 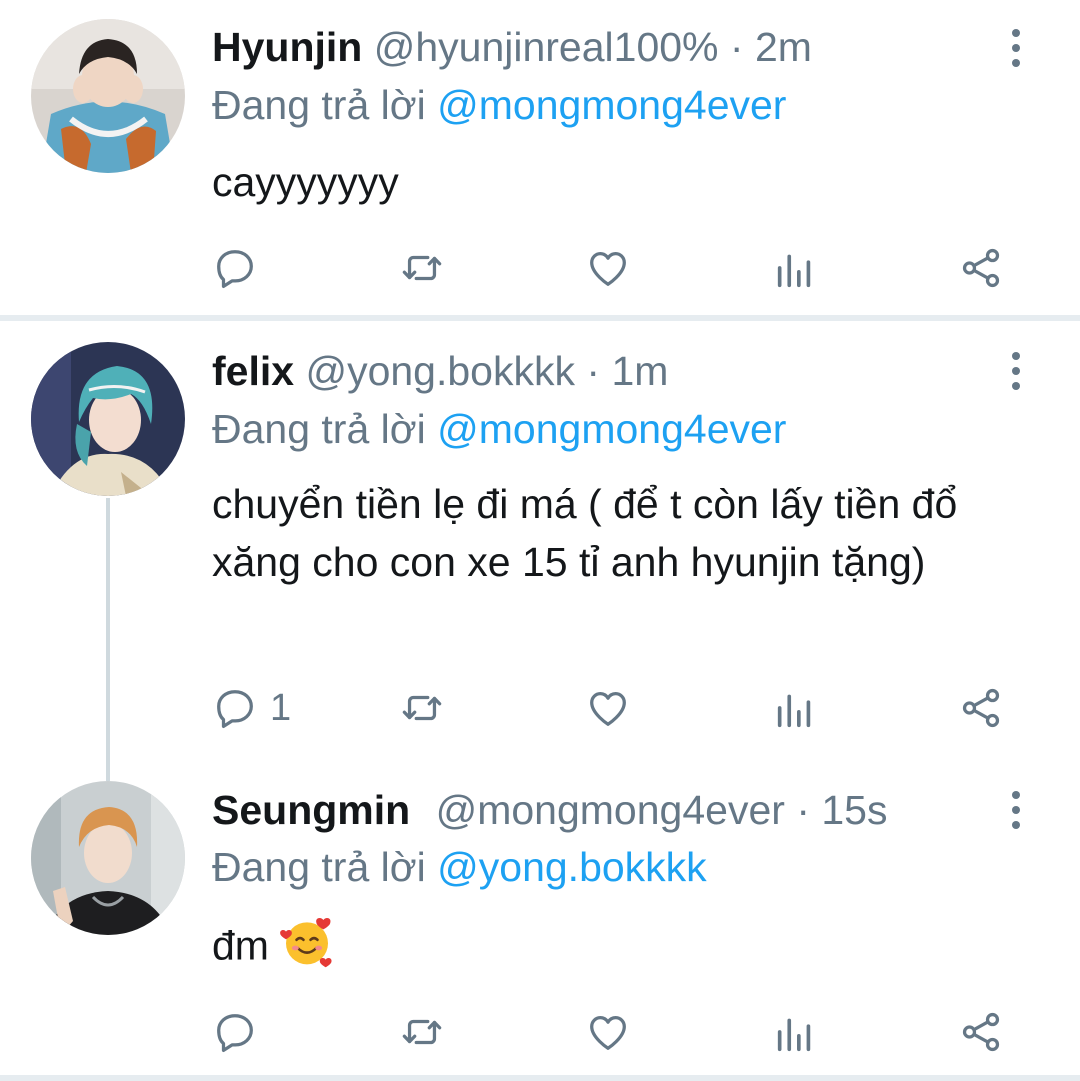 What do you see at coordinates (281, 707) in the screenshot?
I see `reply-count: 1` at bounding box center [281, 707].